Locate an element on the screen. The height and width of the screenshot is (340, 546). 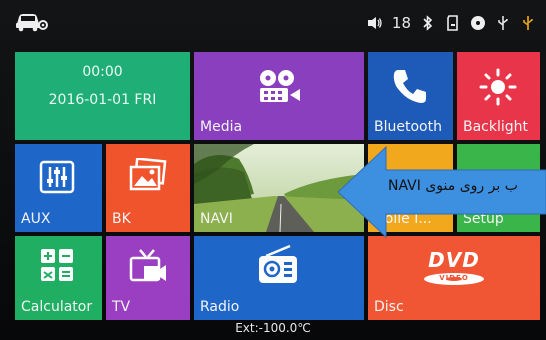
status-indicators: 18 is located at coordinates (451, 23).